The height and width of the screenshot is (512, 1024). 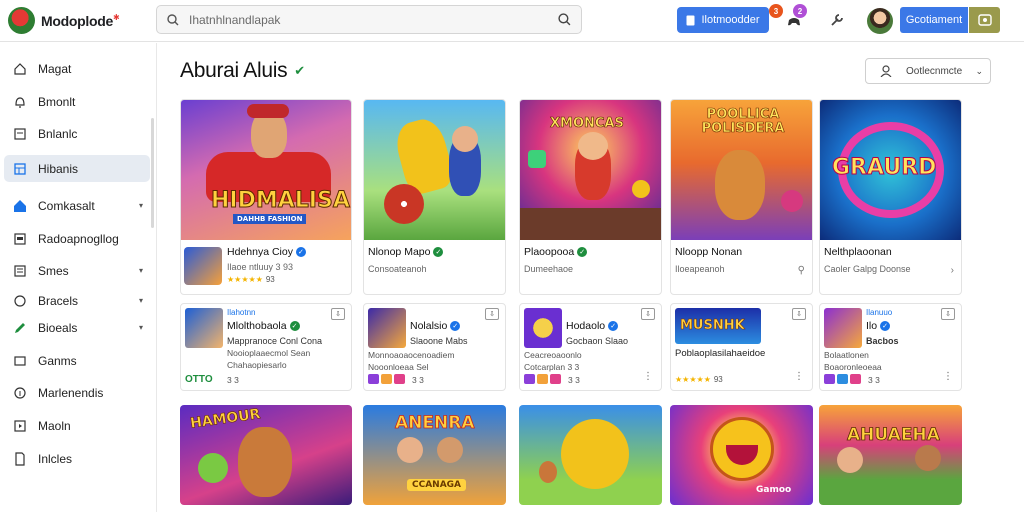 What do you see at coordinates (77, 238) in the screenshot?
I see `sidebar-item-radoapnogllog: Radoapnogllog` at bounding box center [77, 238].